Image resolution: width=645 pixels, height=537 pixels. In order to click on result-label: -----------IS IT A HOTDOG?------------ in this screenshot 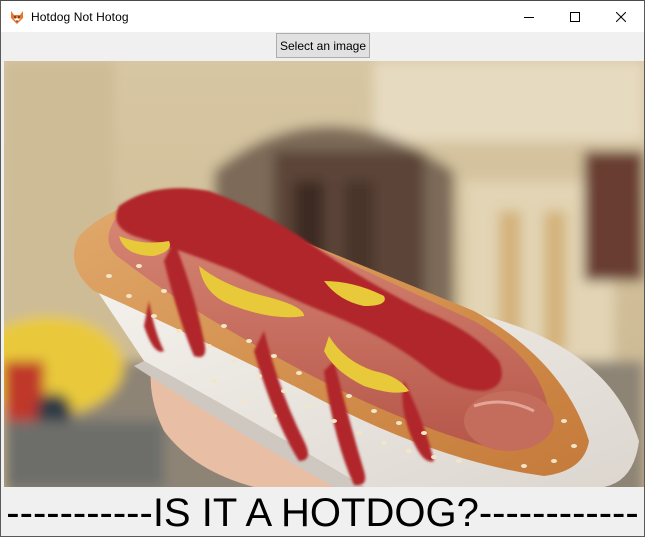, I will do `click(322, 513)`.